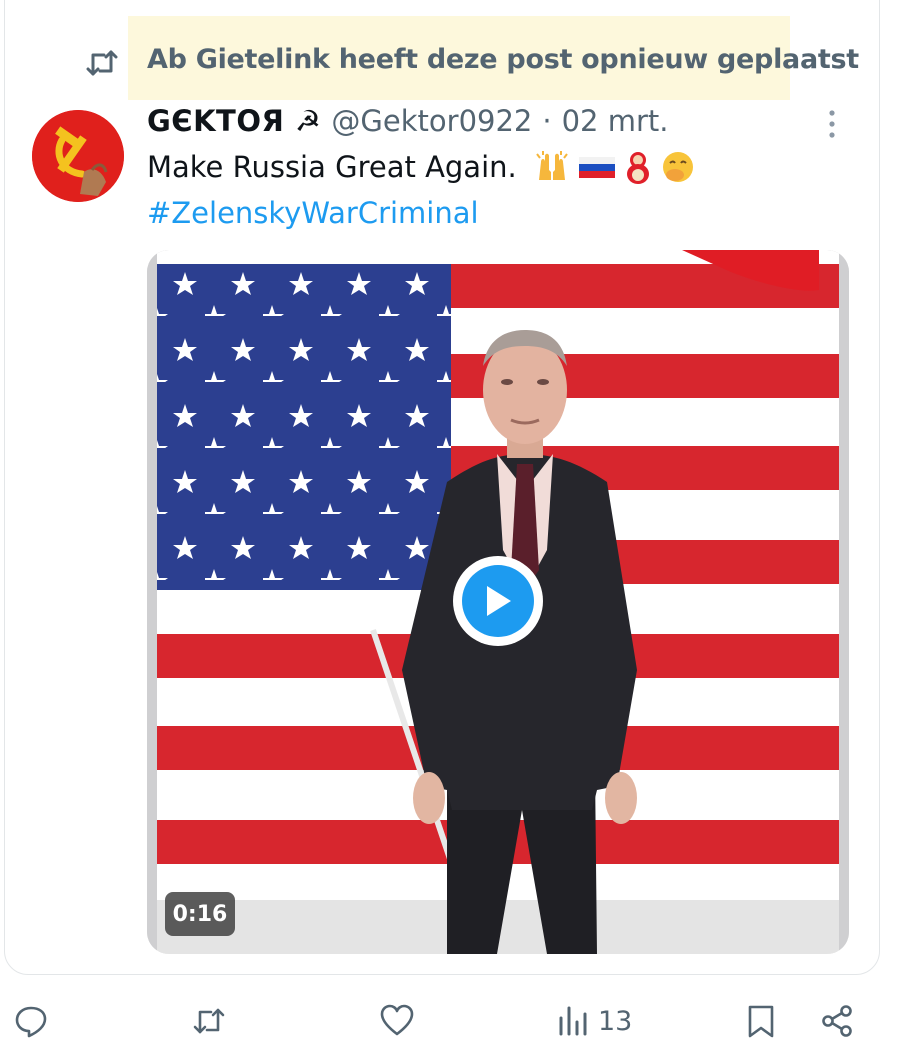 The width and height of the screenshot is (912, 1053). I want to click on hashtag-link: #ZelenskyWarCriminal, so click(313, 213).